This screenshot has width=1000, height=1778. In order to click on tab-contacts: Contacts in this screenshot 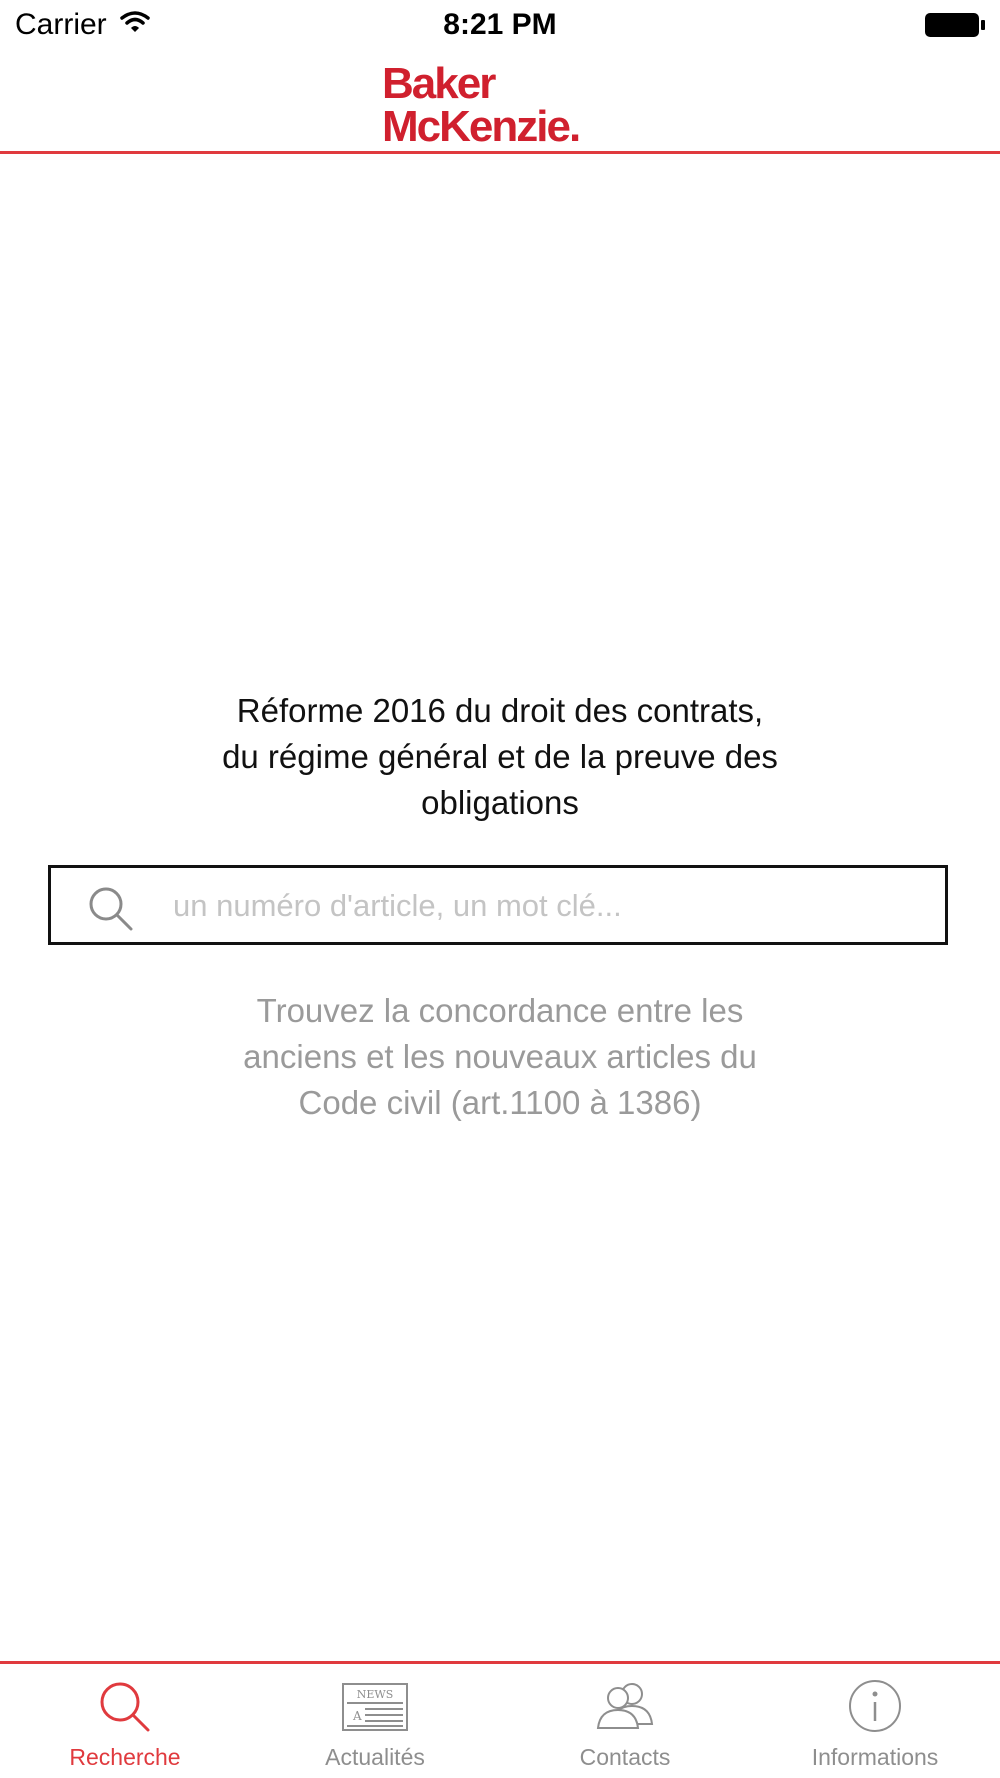, I will do `click(625, 1721)`.